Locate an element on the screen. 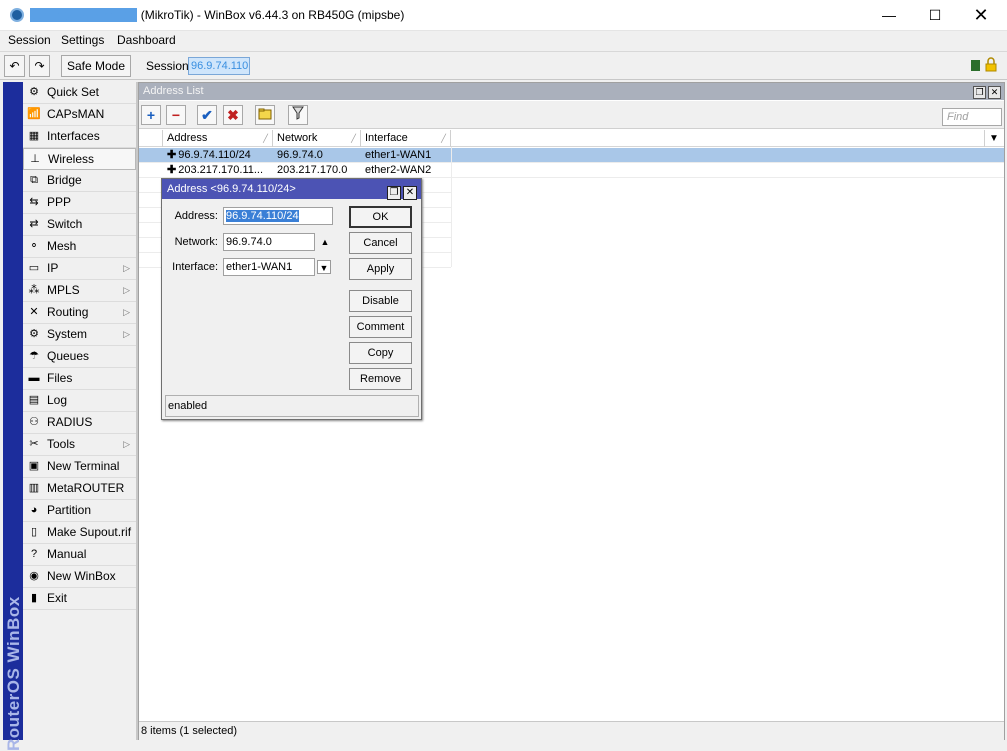  sidebar-item-label: Mesh is located at coordinates (62, 246).